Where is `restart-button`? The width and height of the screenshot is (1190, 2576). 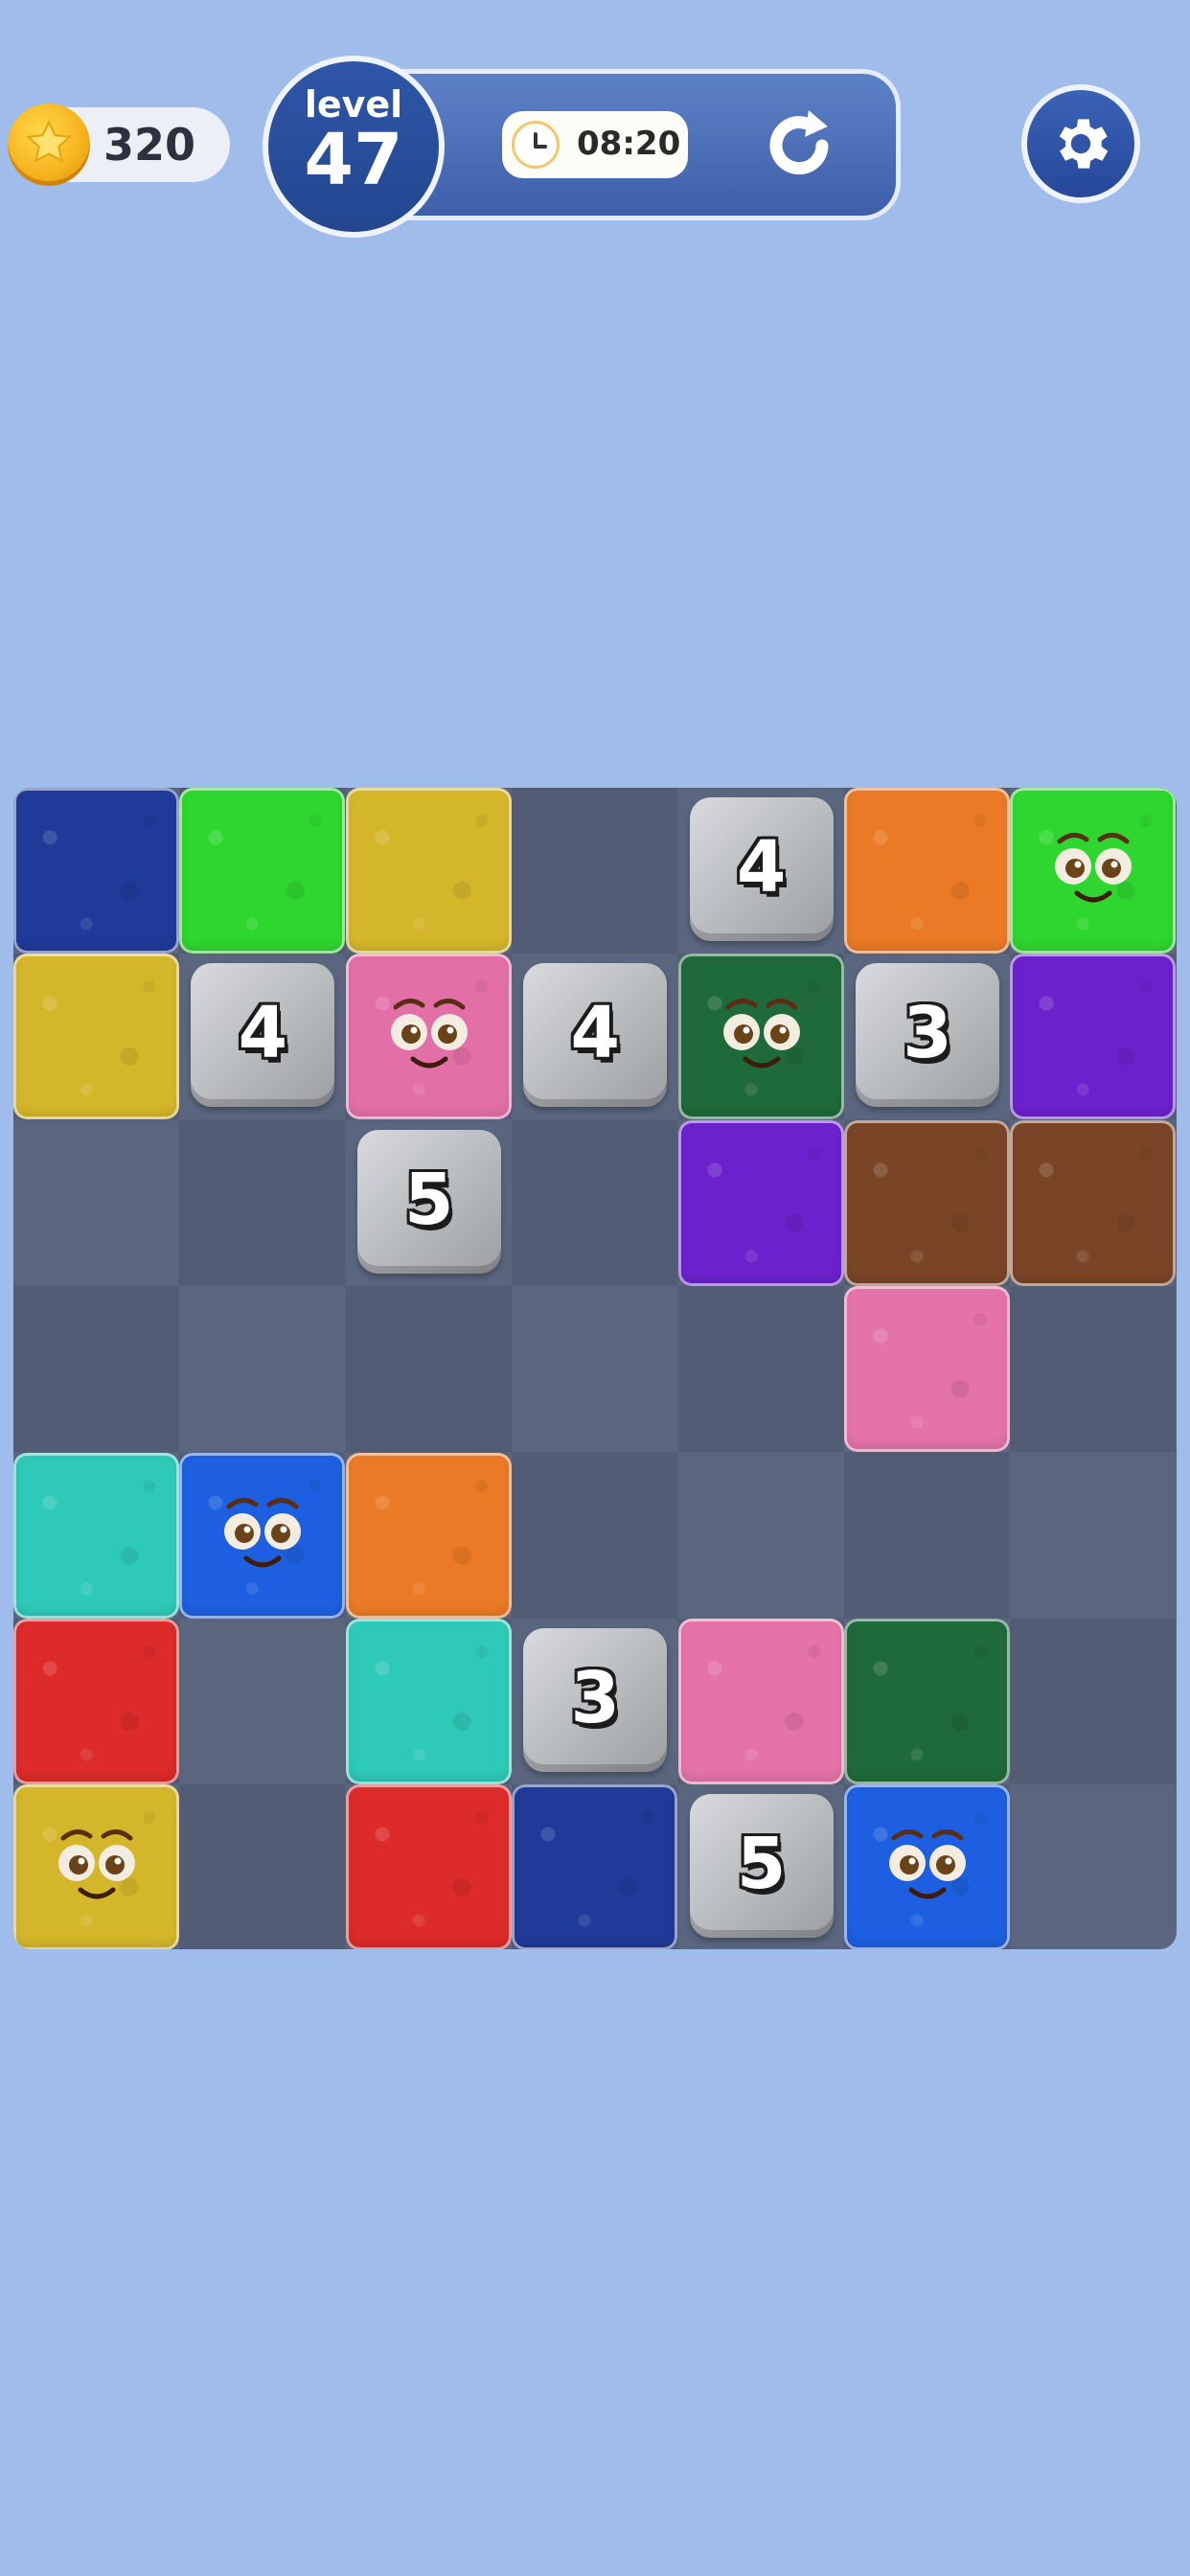 restart-button is located at coordinates (802, 146).